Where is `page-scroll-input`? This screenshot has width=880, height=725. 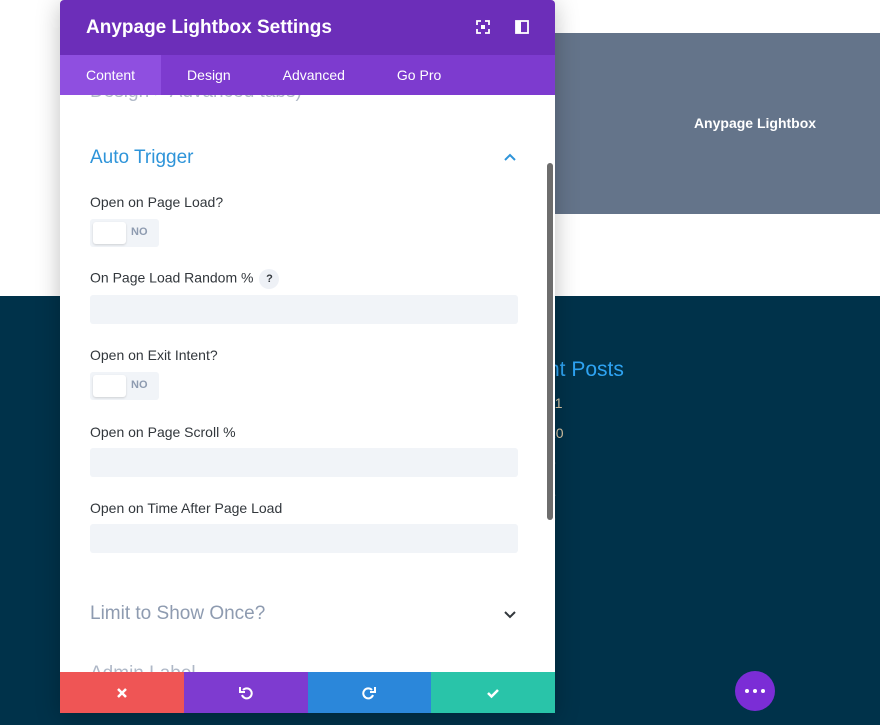
page-scroll-input is located at coordinates (304, 462).